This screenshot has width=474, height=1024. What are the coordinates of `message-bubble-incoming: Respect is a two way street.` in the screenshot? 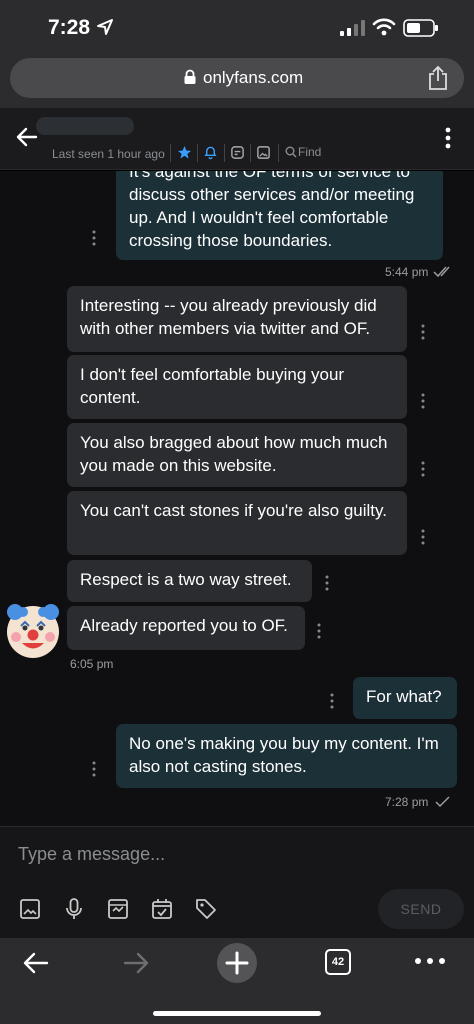 It's located at (189, 581).